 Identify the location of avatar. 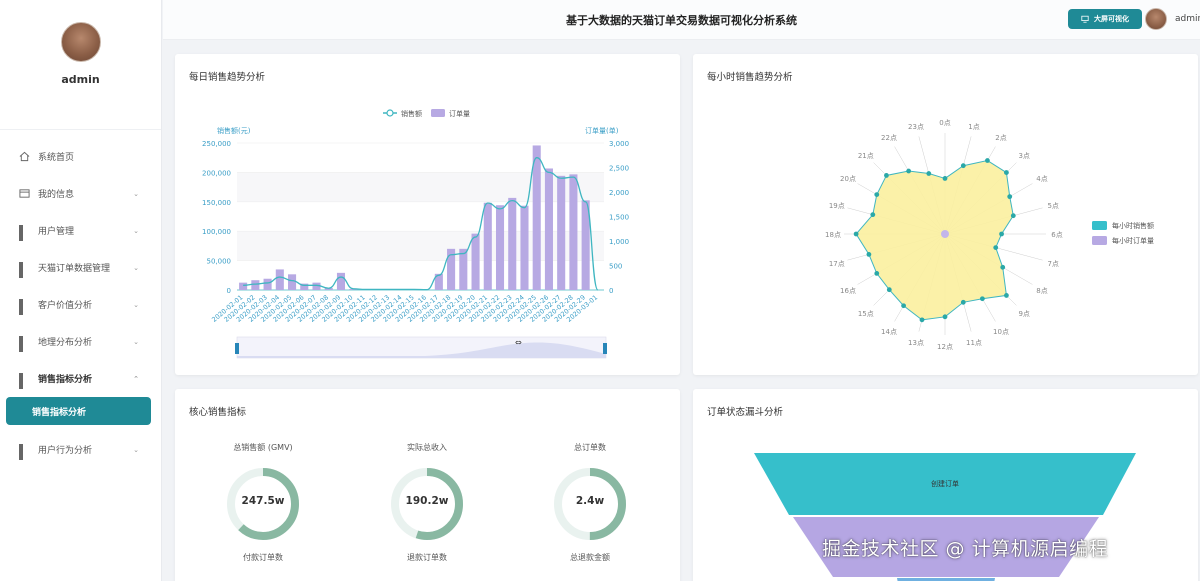
(80, 42).